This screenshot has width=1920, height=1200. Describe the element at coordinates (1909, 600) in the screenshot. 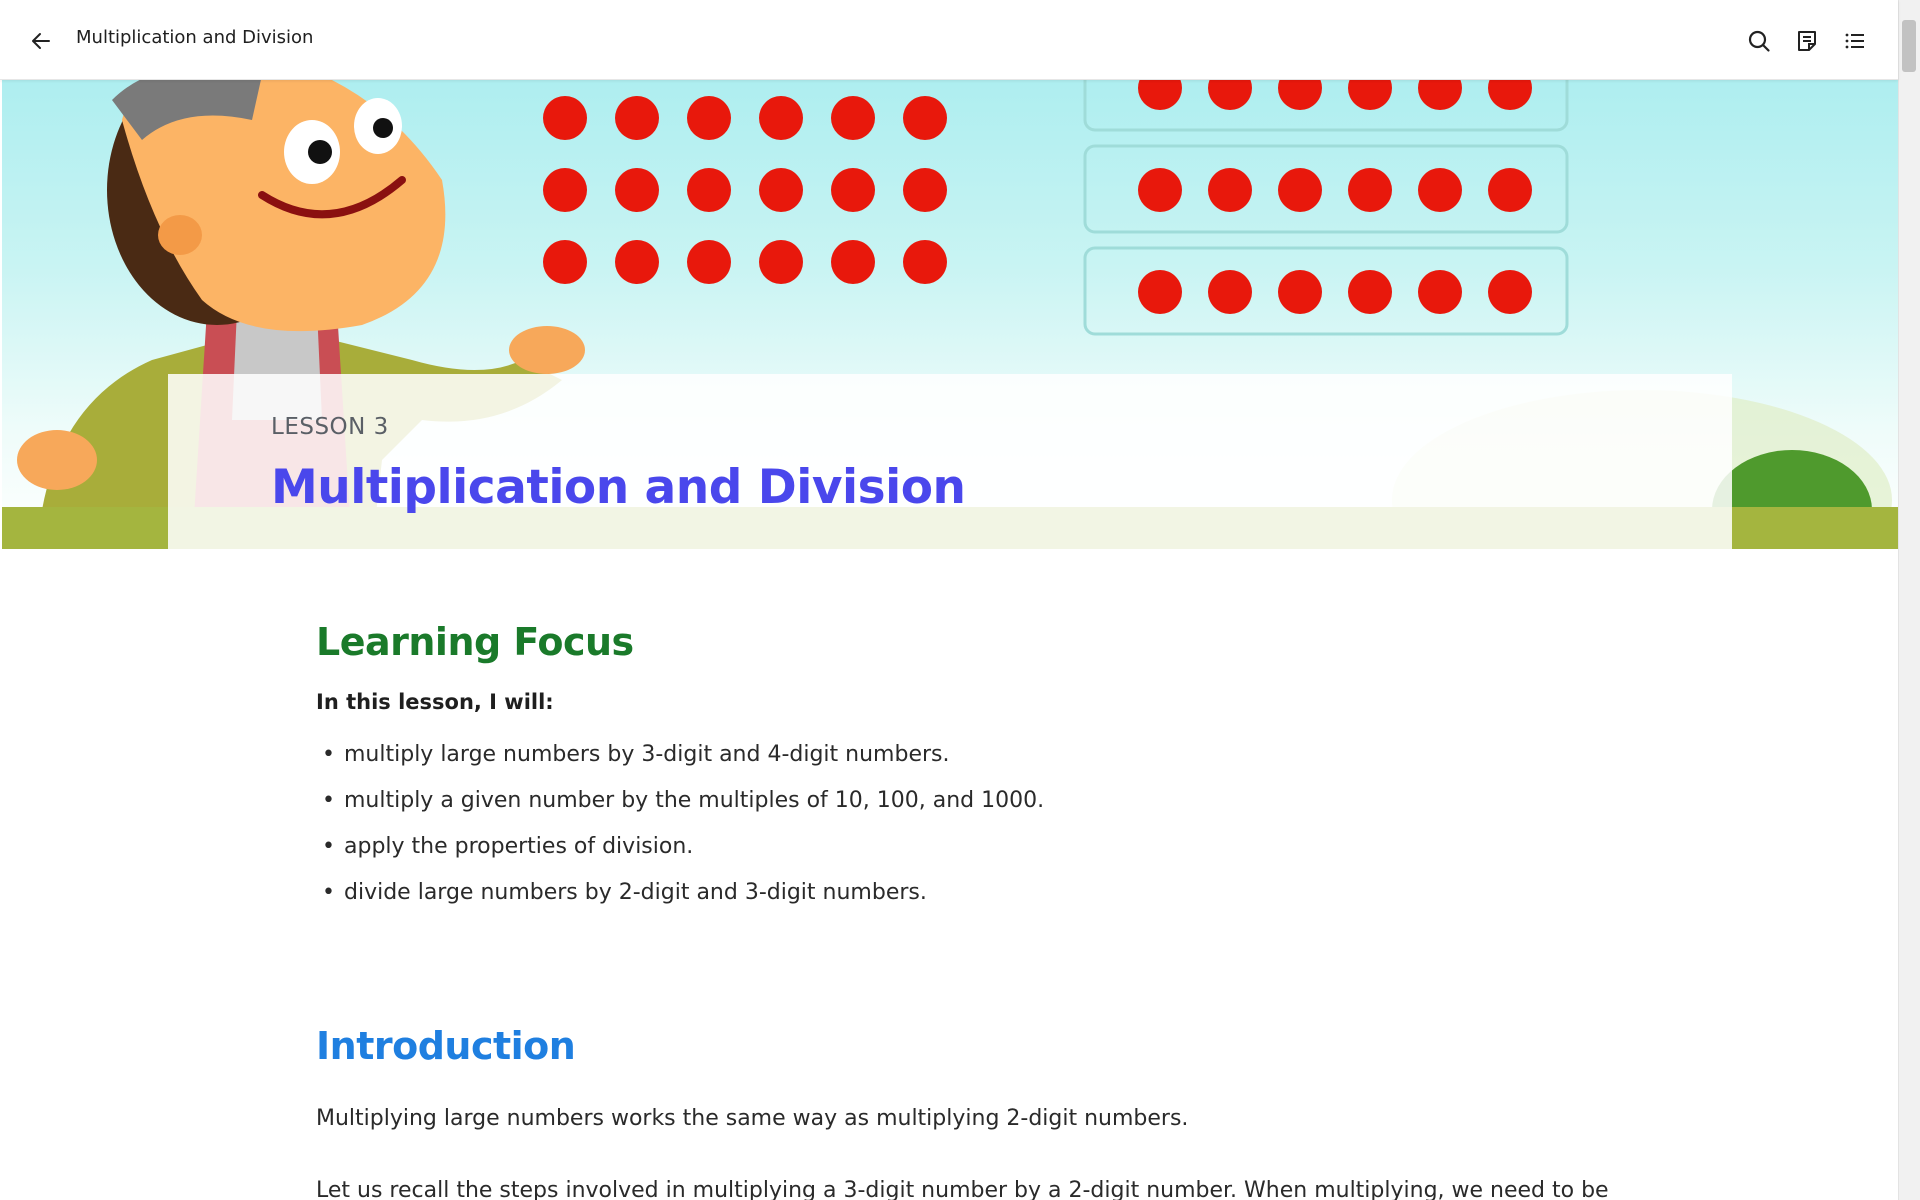

I see `vertical-scrollbar` at that location.